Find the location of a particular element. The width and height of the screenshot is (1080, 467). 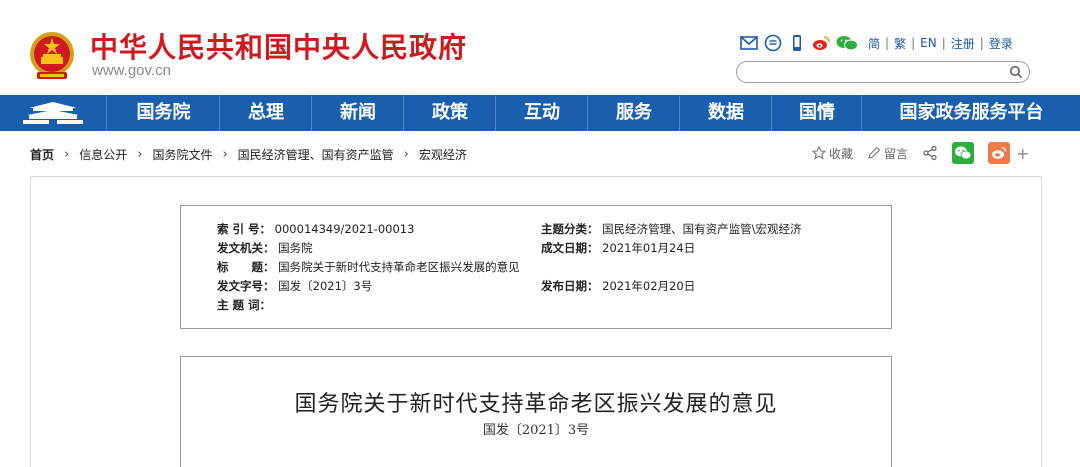

nav-item-services: 服务 is located at coordinates (633, 113).